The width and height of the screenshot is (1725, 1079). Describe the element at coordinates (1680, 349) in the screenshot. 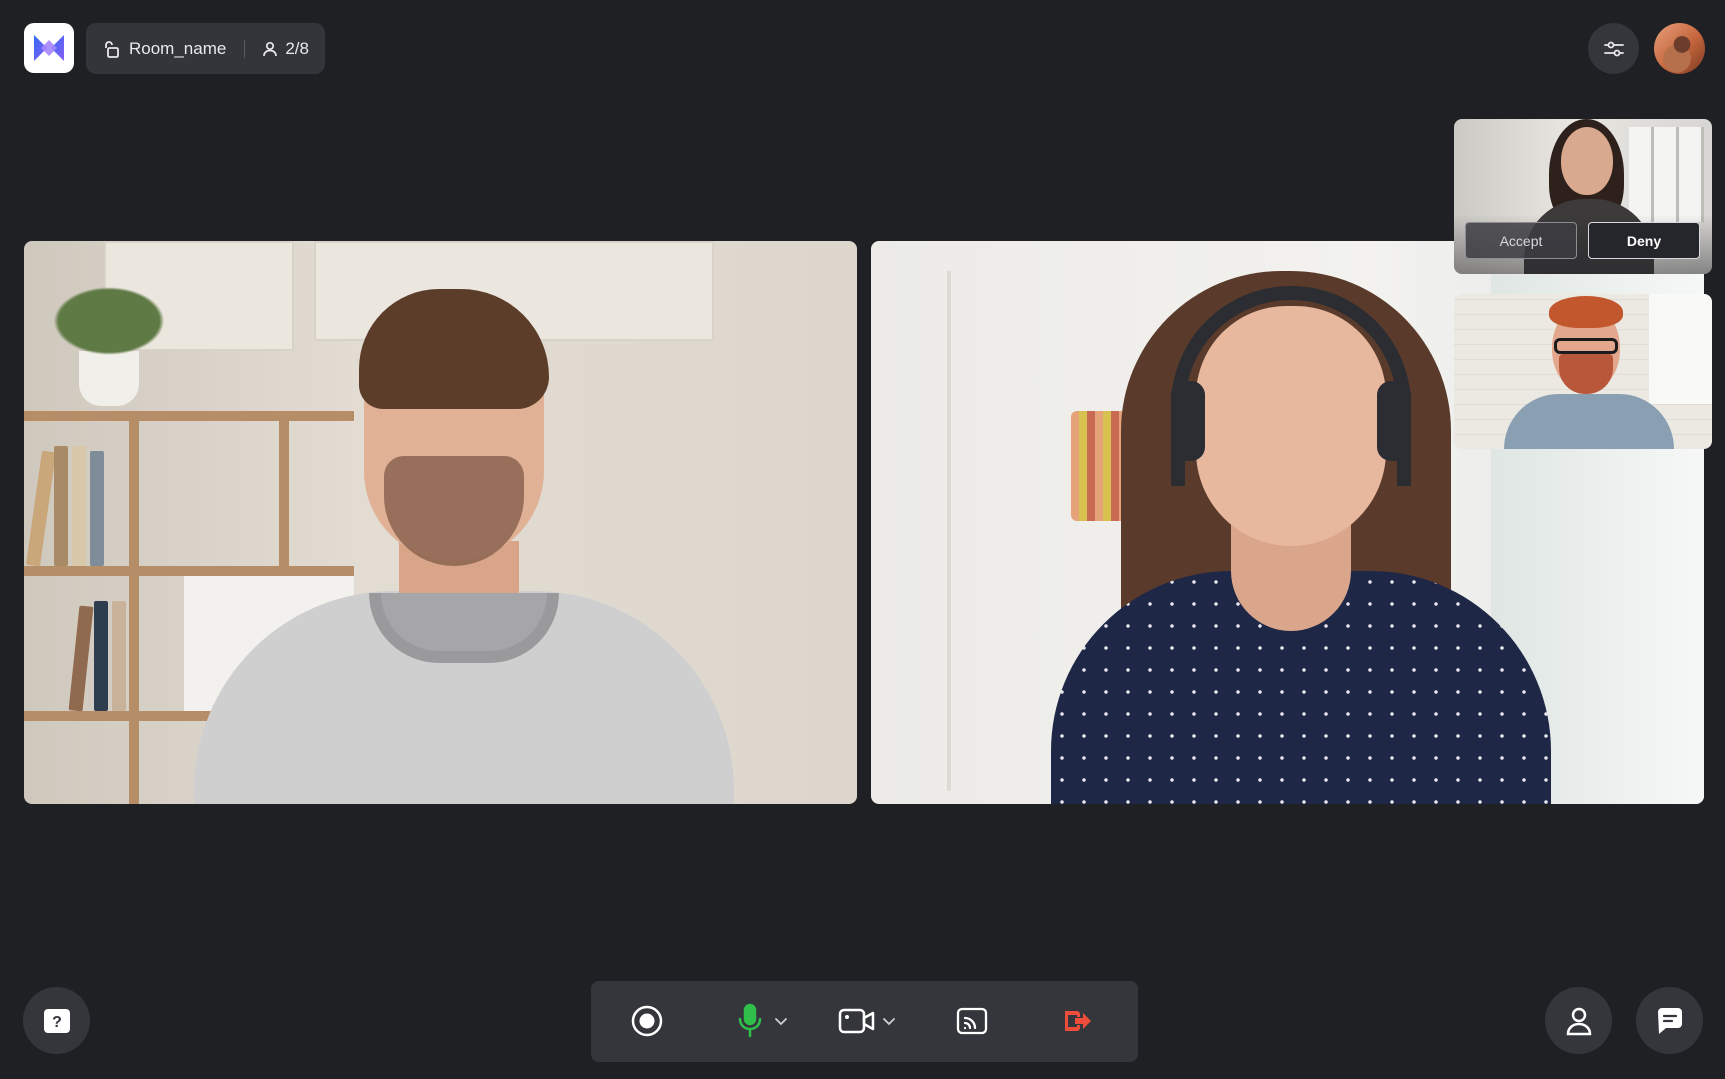

I see `window-light` at that location.